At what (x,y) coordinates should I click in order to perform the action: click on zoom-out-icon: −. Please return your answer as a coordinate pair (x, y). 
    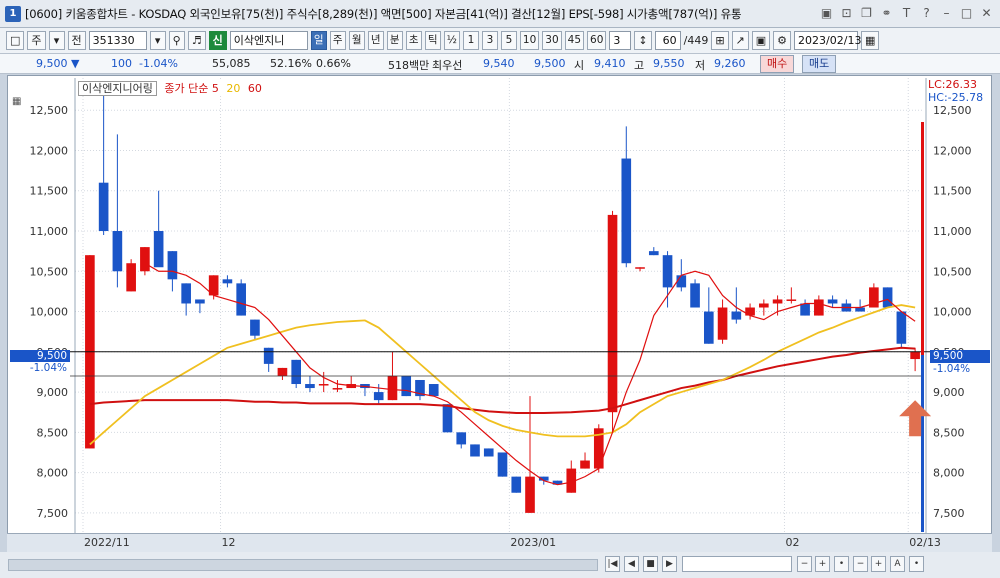
    Looking at the image, I should click on (804, 564).